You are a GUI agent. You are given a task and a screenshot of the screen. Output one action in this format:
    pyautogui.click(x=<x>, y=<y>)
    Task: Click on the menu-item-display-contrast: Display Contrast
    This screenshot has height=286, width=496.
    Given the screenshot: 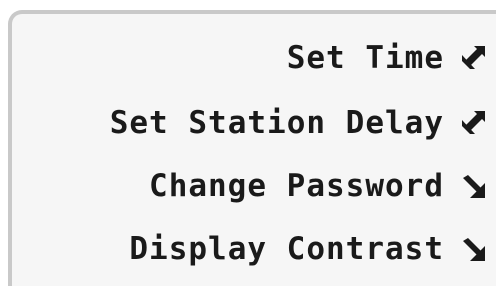 What is the action you would take?
    pyautogui.click(x=308, y=249)
    